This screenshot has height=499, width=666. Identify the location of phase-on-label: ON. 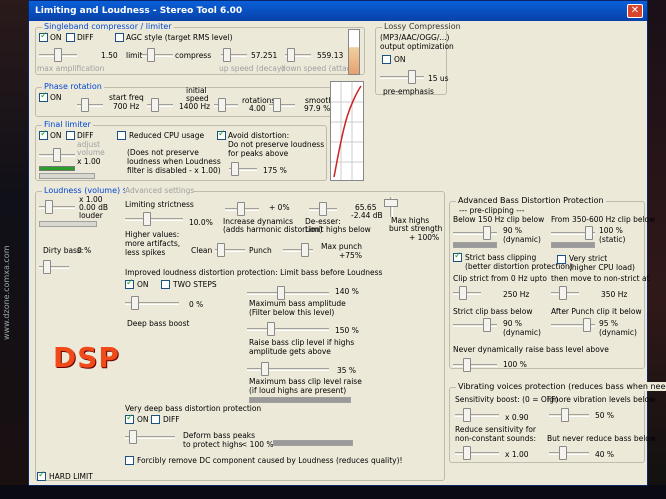
(56, 97).